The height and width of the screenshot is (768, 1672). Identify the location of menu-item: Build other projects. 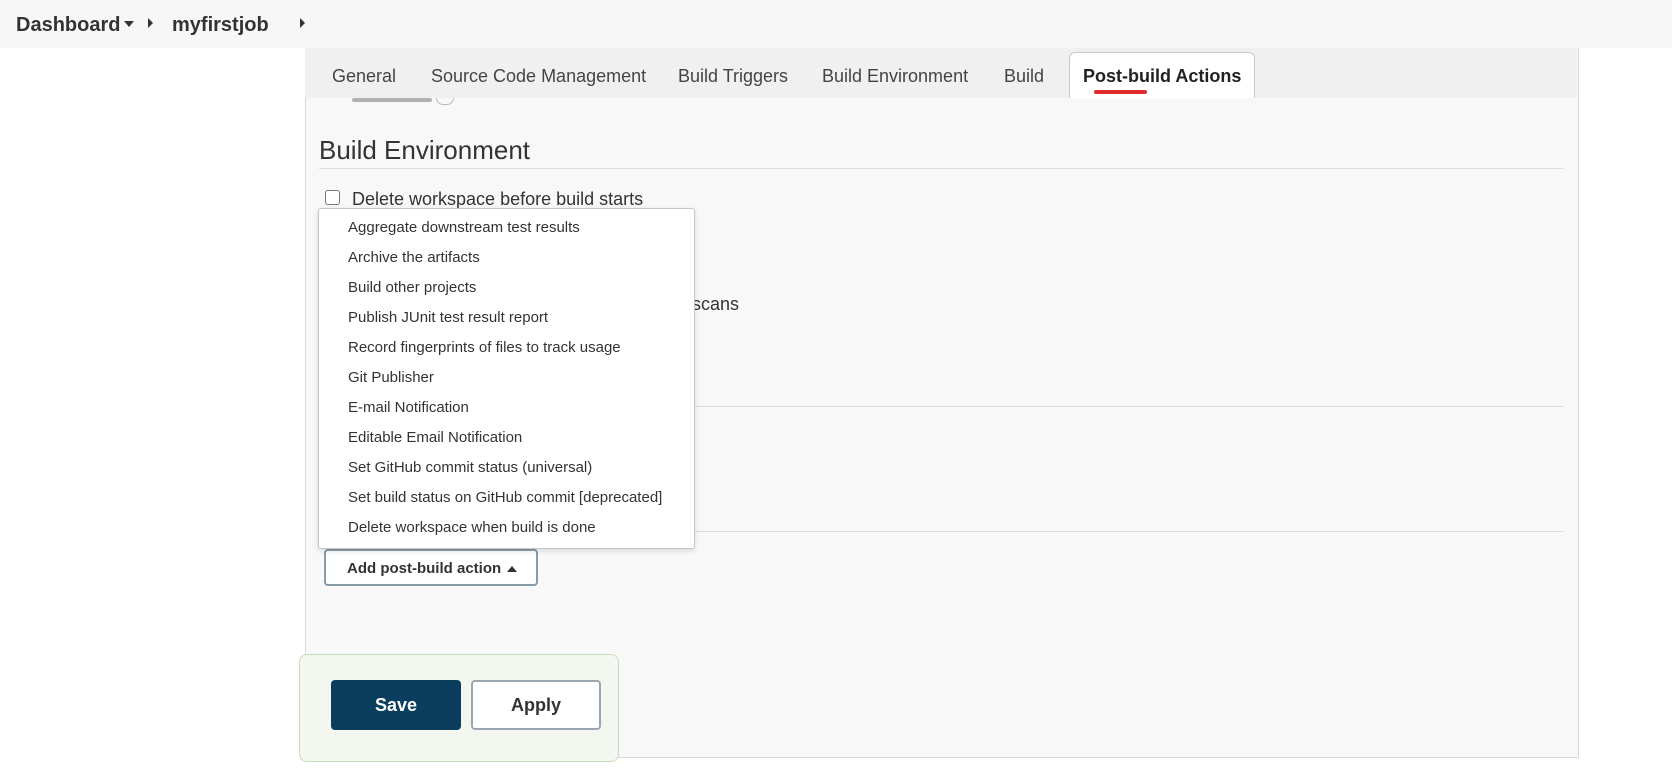
(412, 288).